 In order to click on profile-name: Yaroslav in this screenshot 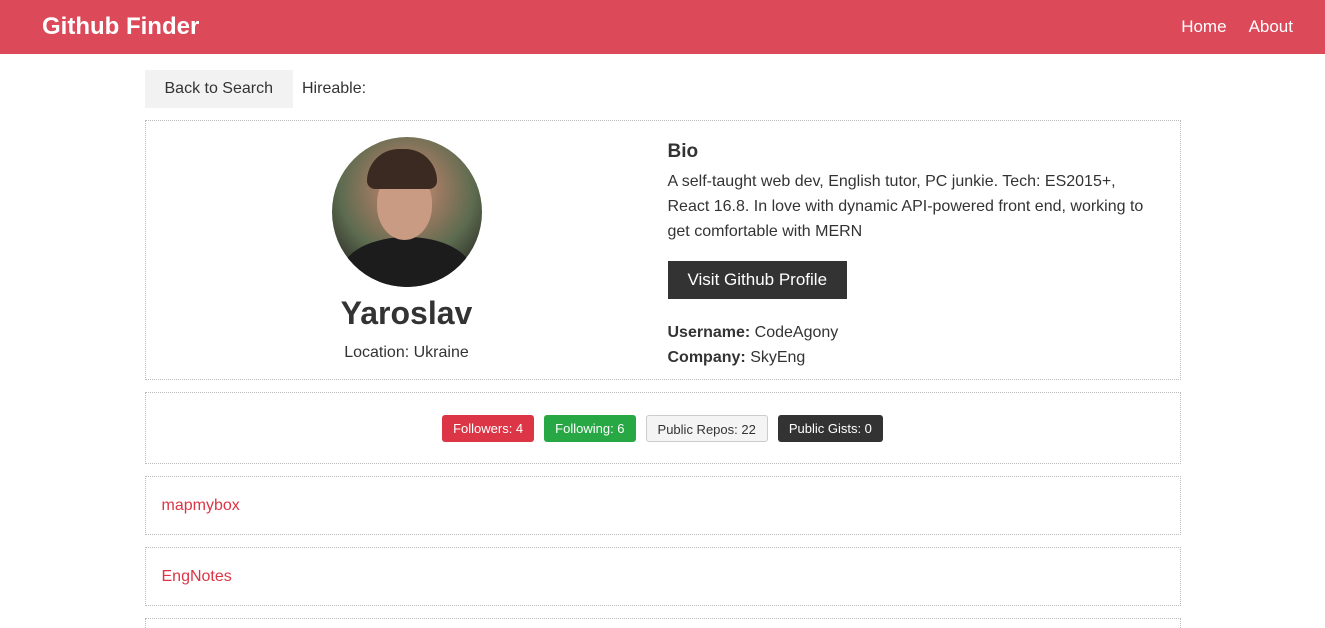, I will do `click(406, 313)`.